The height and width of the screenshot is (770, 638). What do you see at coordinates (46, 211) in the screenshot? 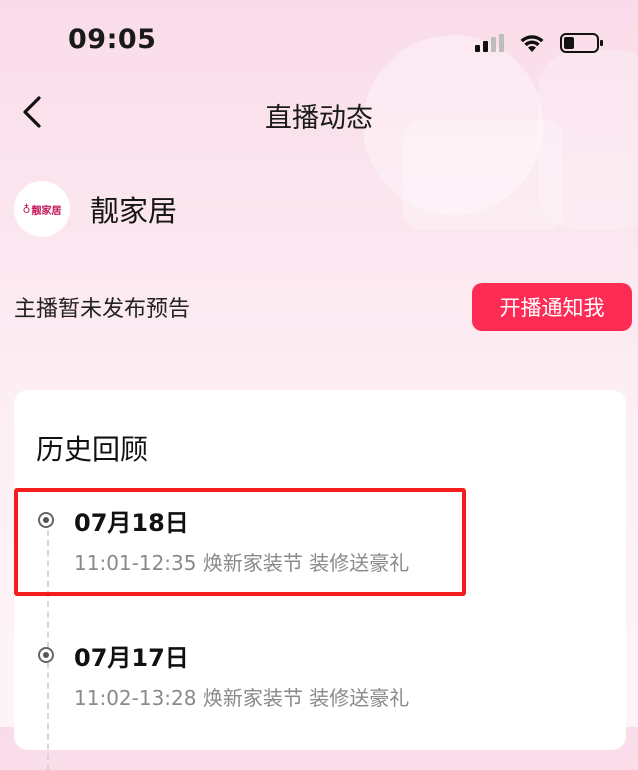
I see `avatar-logo-text: 靓家居` at bounding box center [46, 211].